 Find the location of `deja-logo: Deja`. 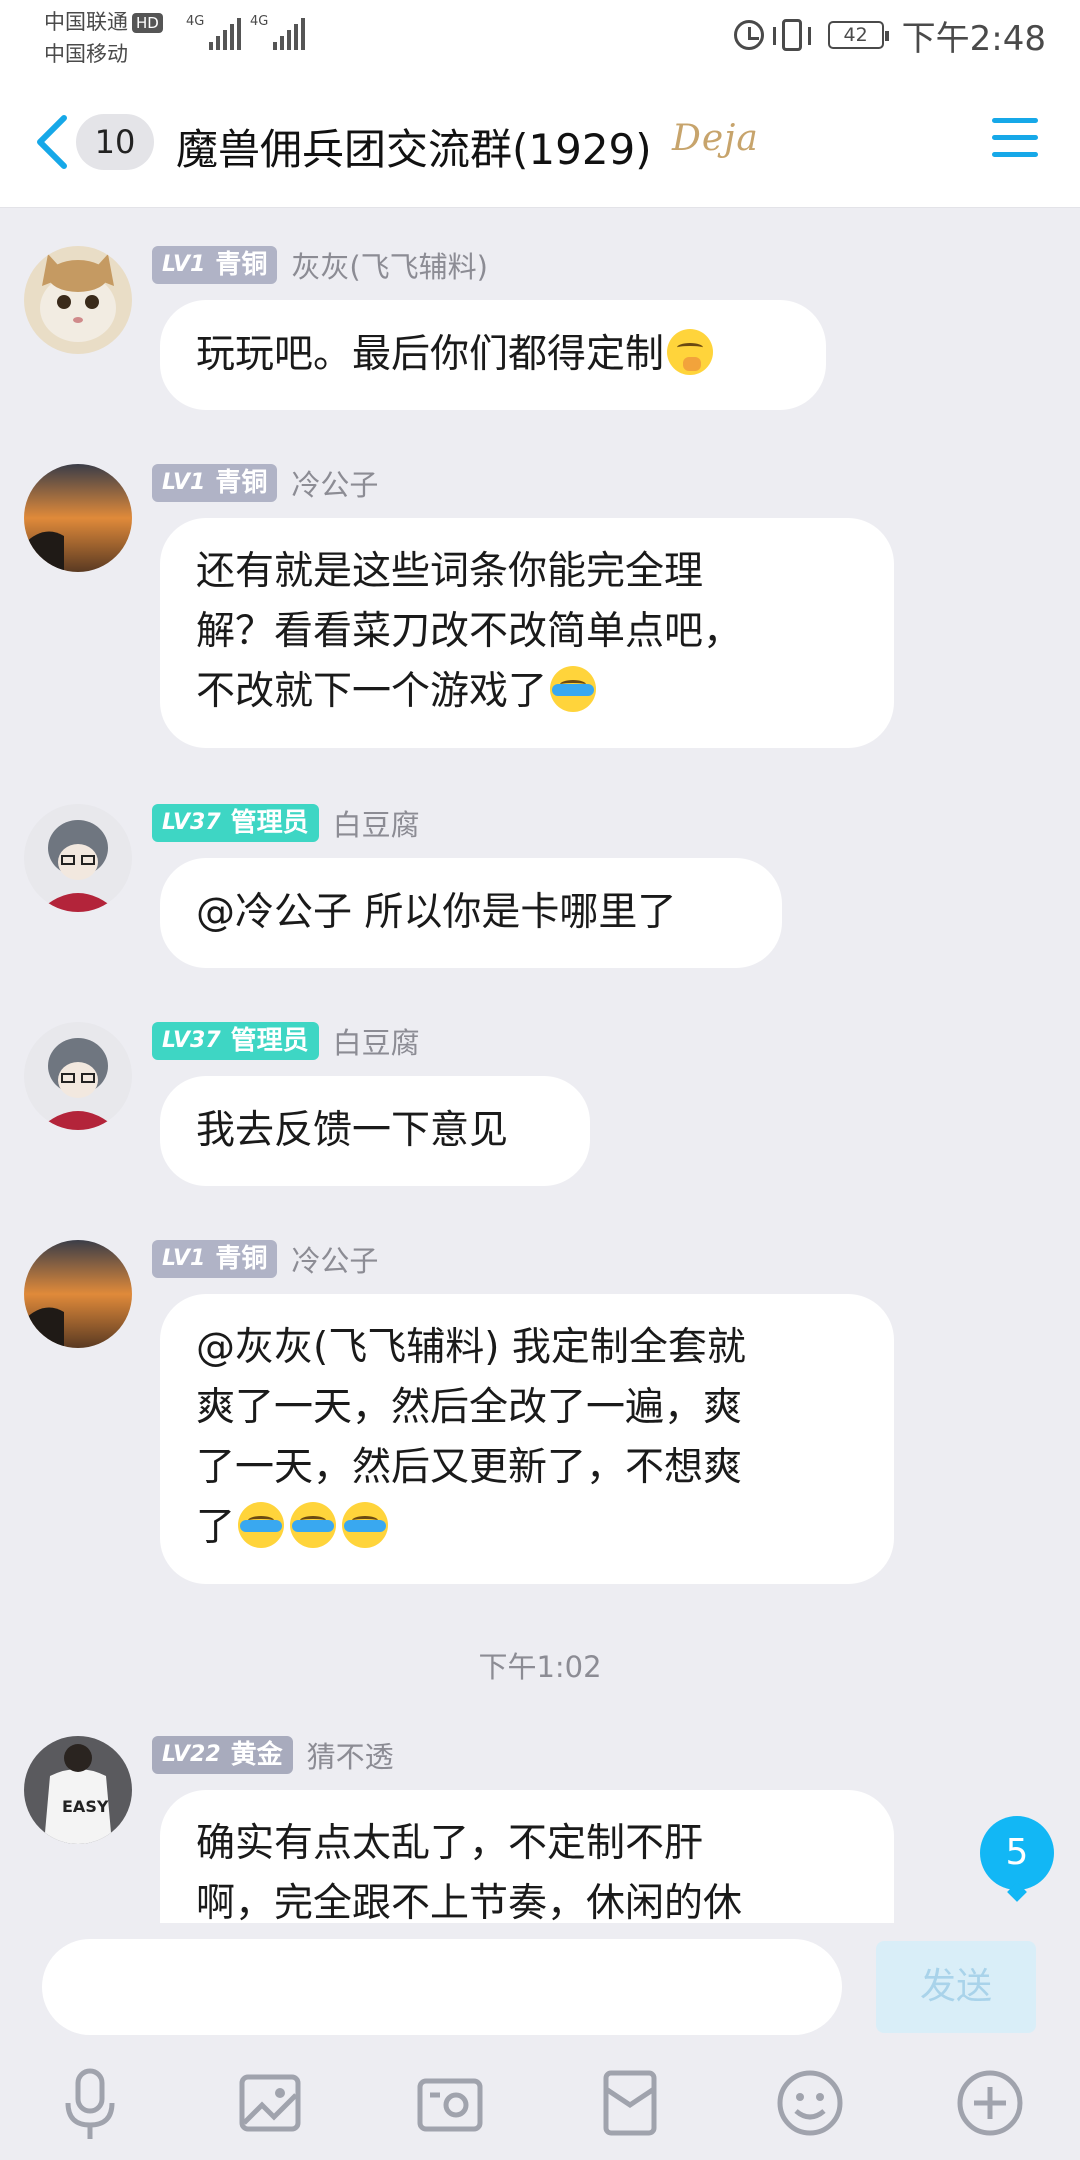

deja-logo: Deja is located at coordinates (715, 138).